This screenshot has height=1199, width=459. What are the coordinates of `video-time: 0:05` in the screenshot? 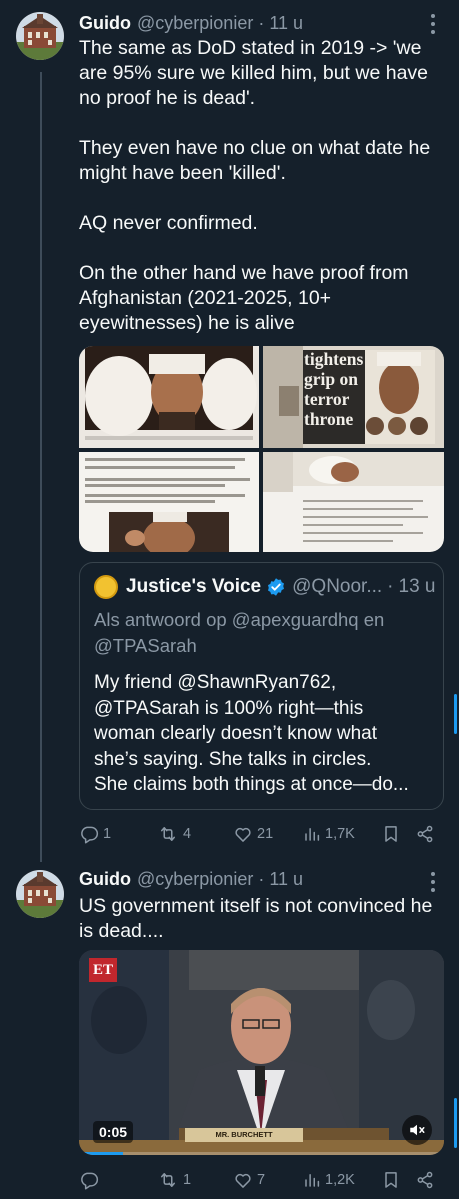 It's located at (113, 1132).